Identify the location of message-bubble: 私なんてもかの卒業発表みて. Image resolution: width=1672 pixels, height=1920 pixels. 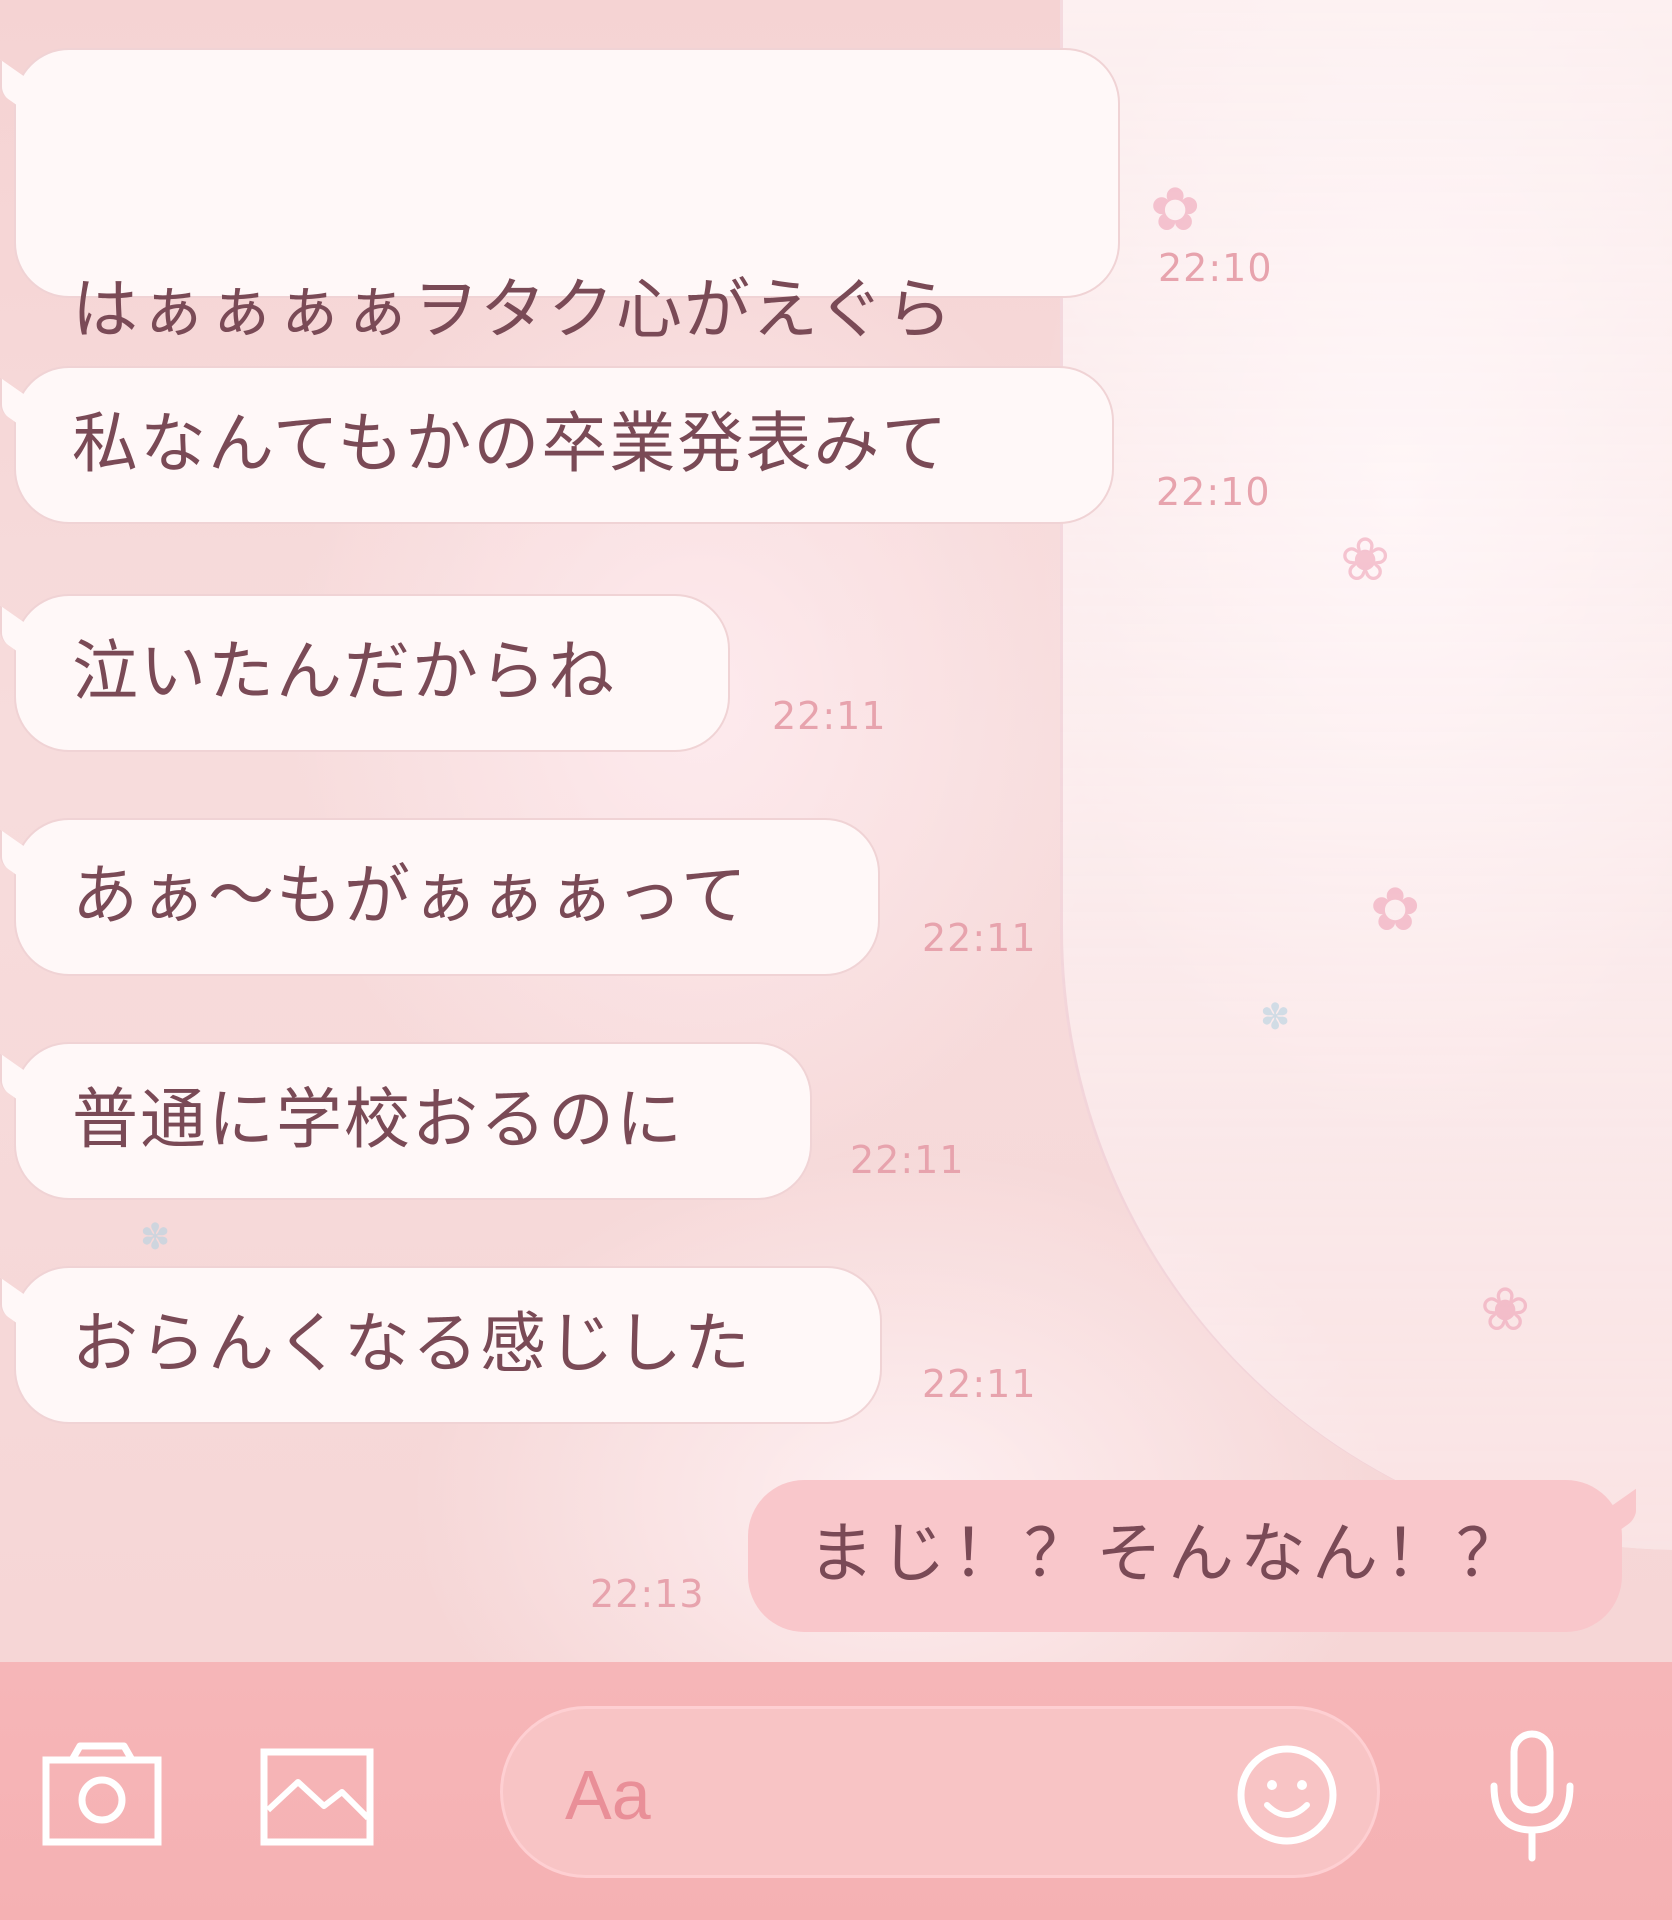
(557, 445).